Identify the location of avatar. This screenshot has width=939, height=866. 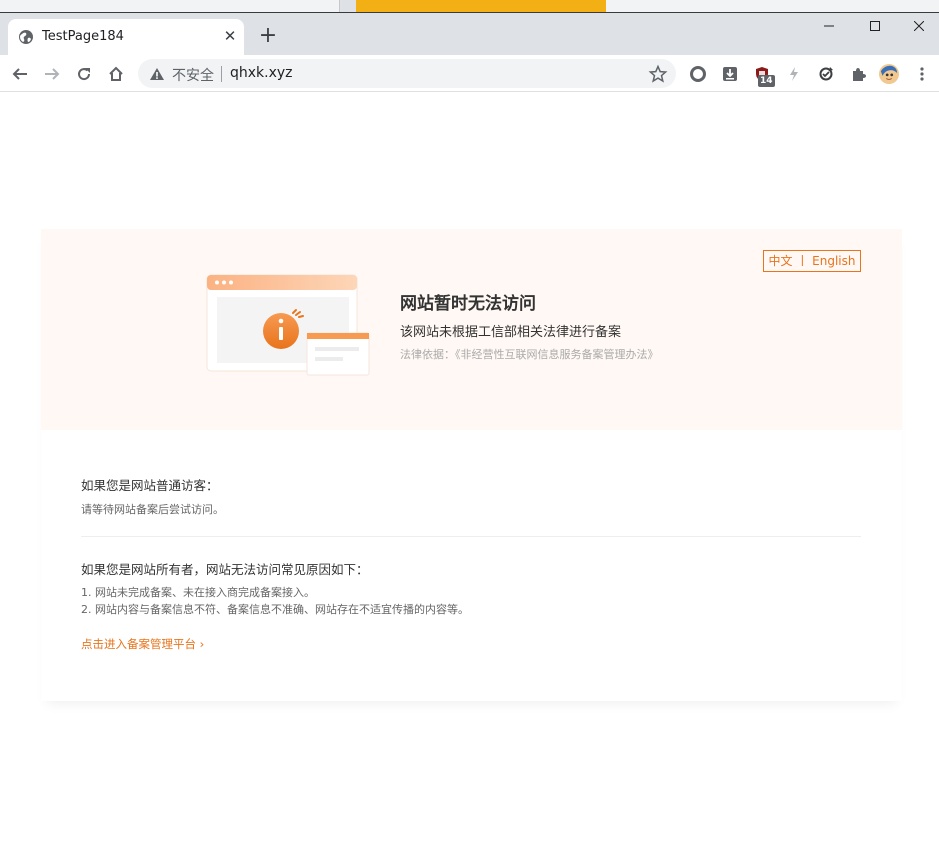
(889, 74).